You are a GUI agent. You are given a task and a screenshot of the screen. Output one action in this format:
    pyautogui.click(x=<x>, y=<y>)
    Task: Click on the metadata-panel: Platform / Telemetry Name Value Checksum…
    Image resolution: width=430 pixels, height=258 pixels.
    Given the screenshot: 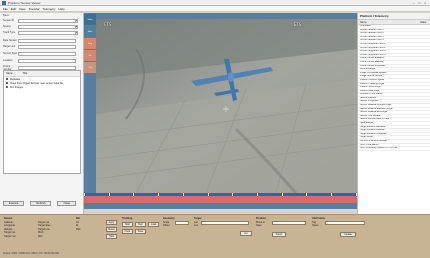 What is the action you would take?
    pyautogui.click(x=393, y=113)
    